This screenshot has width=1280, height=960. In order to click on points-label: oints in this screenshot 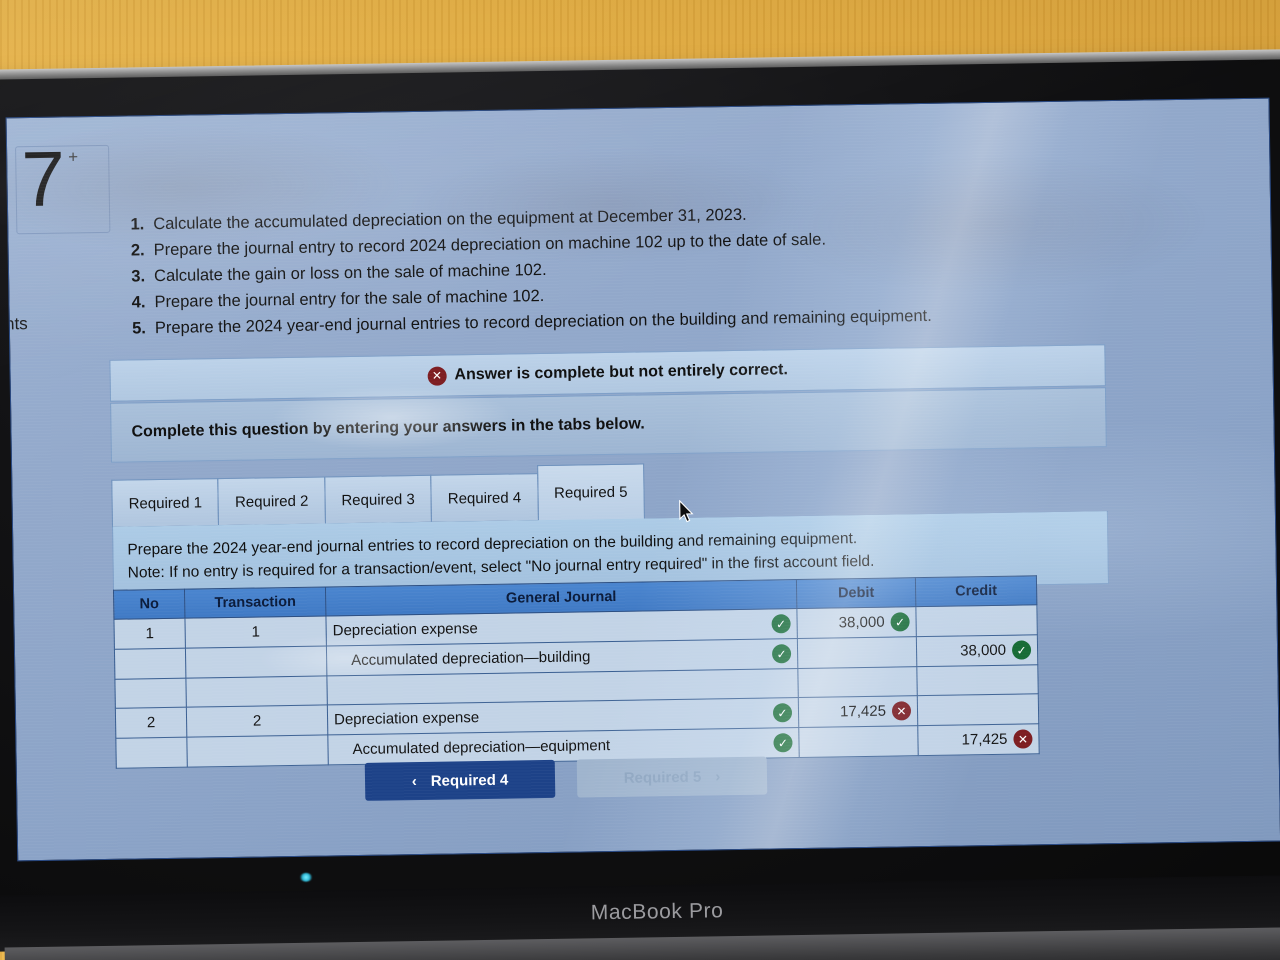, I will do `click(16, 324)`.